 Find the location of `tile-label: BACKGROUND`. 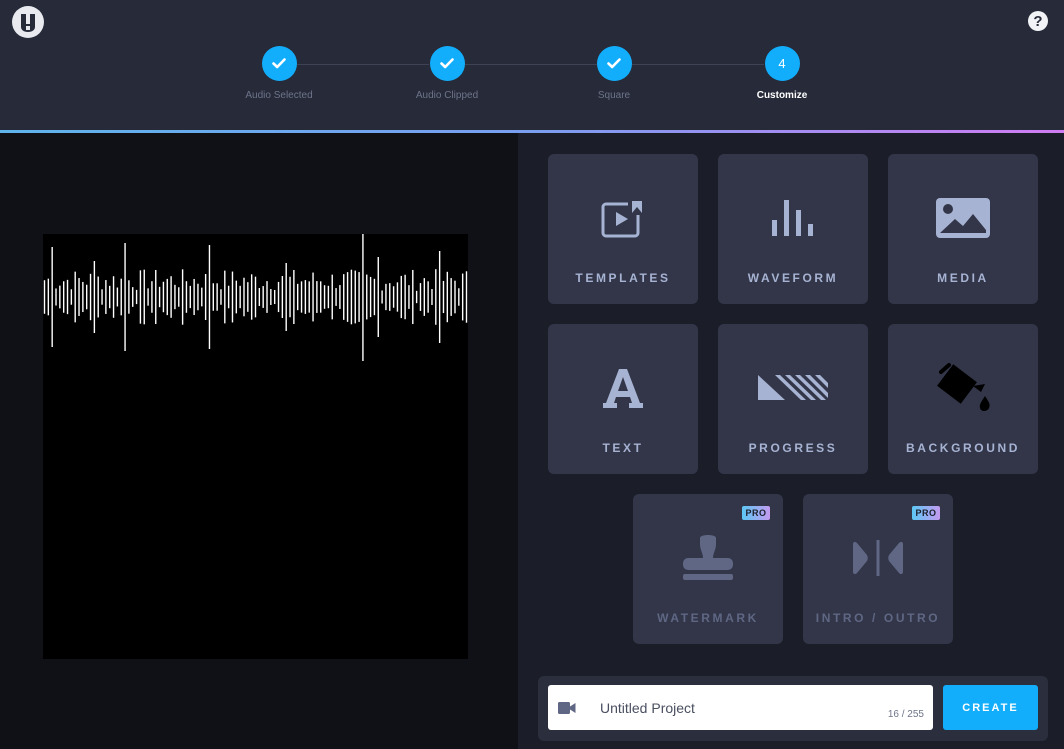

tile-label: BACKGROUND is located at coordinates (963, 448).